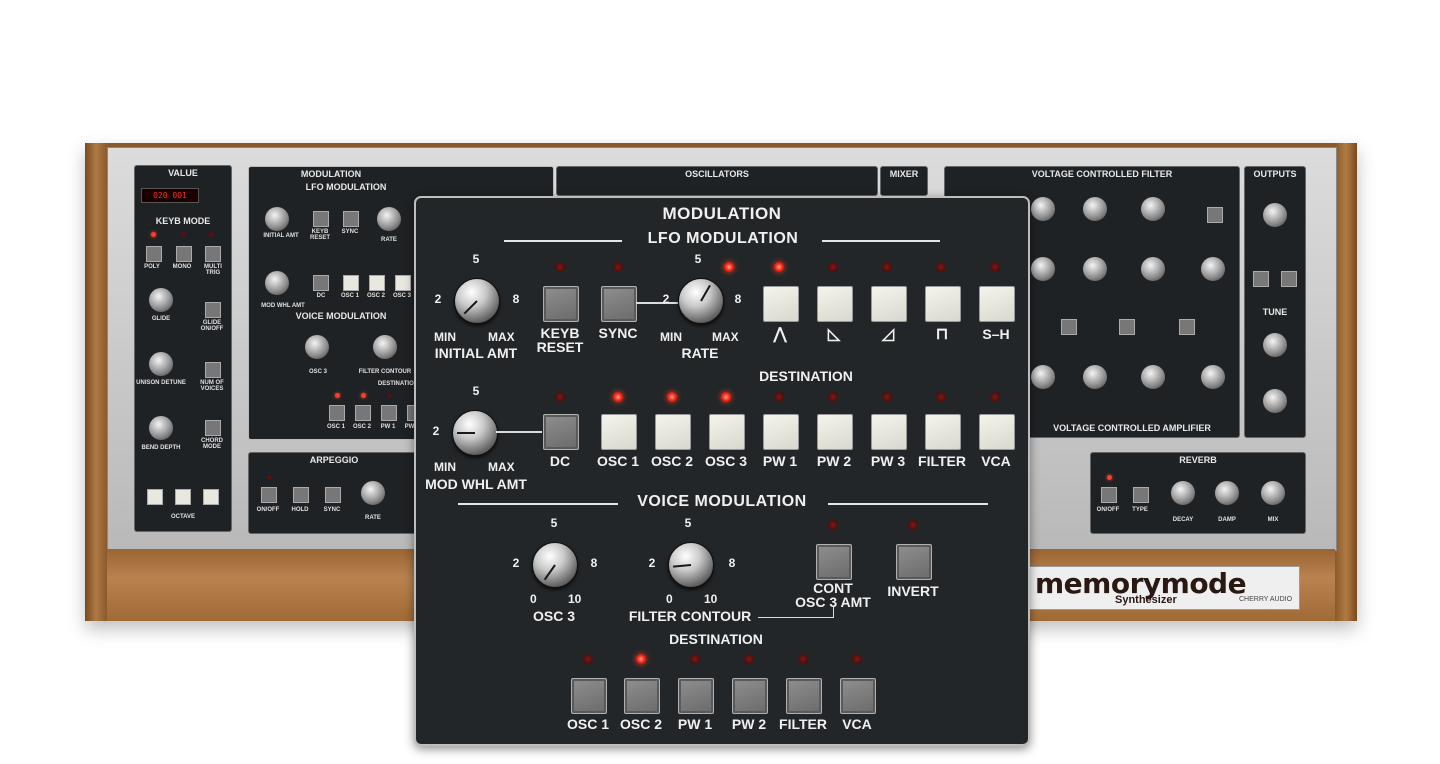 The width and height of the screenshot is (1440, 764). What do you see at coordinates (317, 347) in the screenshot?
I see `mini-osc3-knob` at bounding box center [317, 347].